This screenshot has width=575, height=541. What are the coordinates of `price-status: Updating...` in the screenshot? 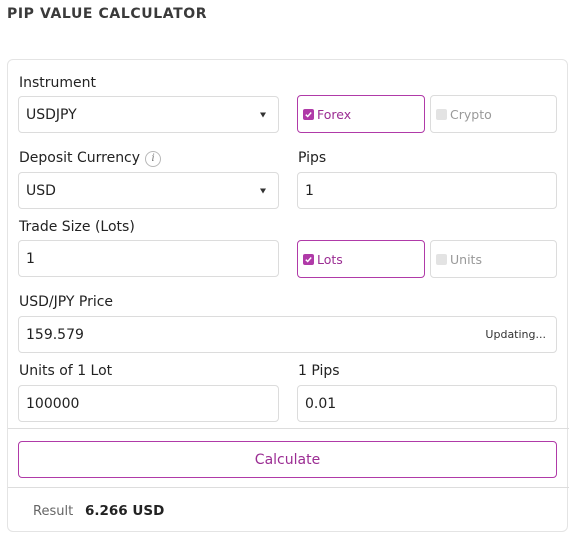 It's located at (515, 334).